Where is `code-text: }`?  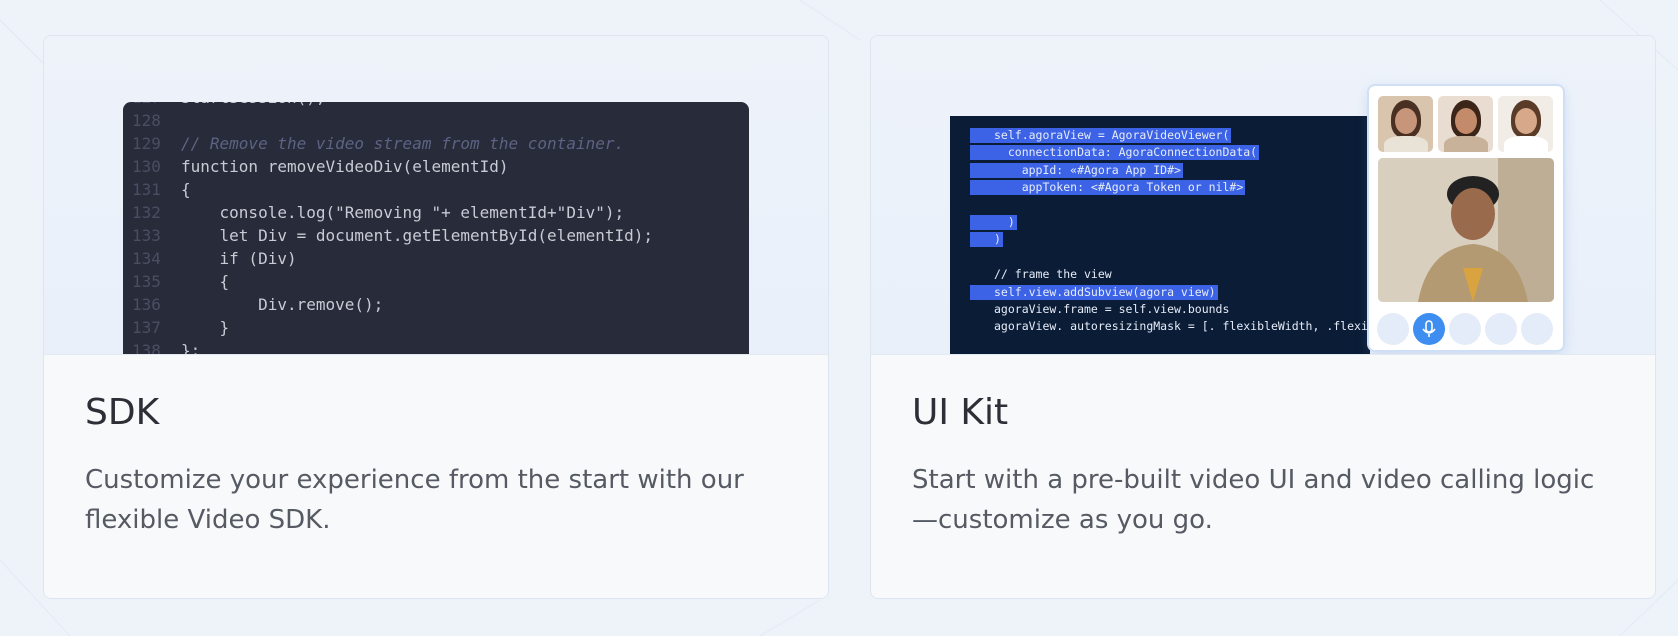
code-text: } is located at coordinates (205, 327).